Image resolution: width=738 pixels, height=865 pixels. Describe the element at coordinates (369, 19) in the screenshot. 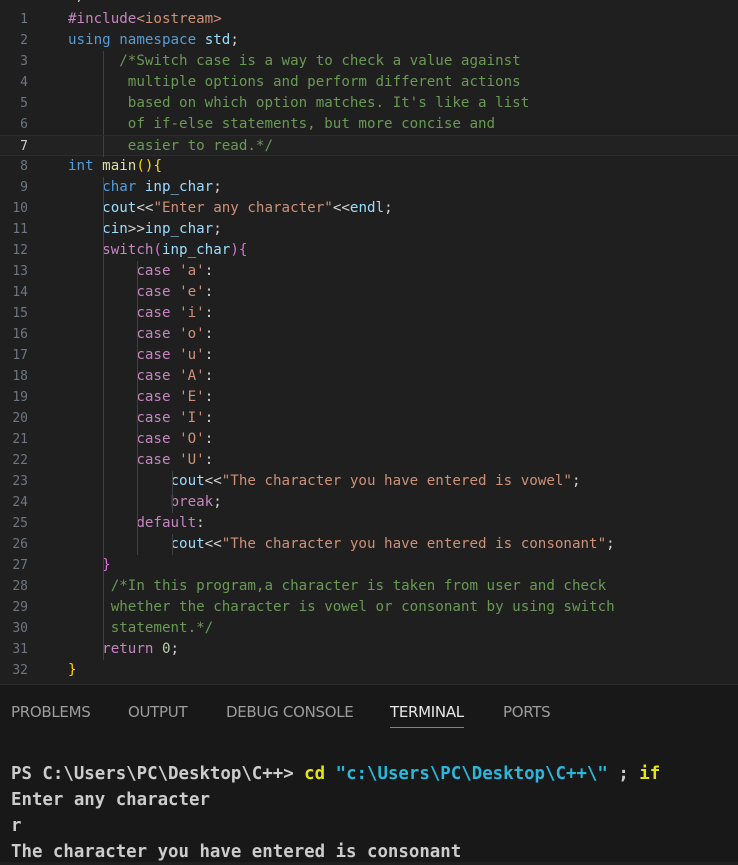

I see `code-line: 1 #include<iostream>` at that location.